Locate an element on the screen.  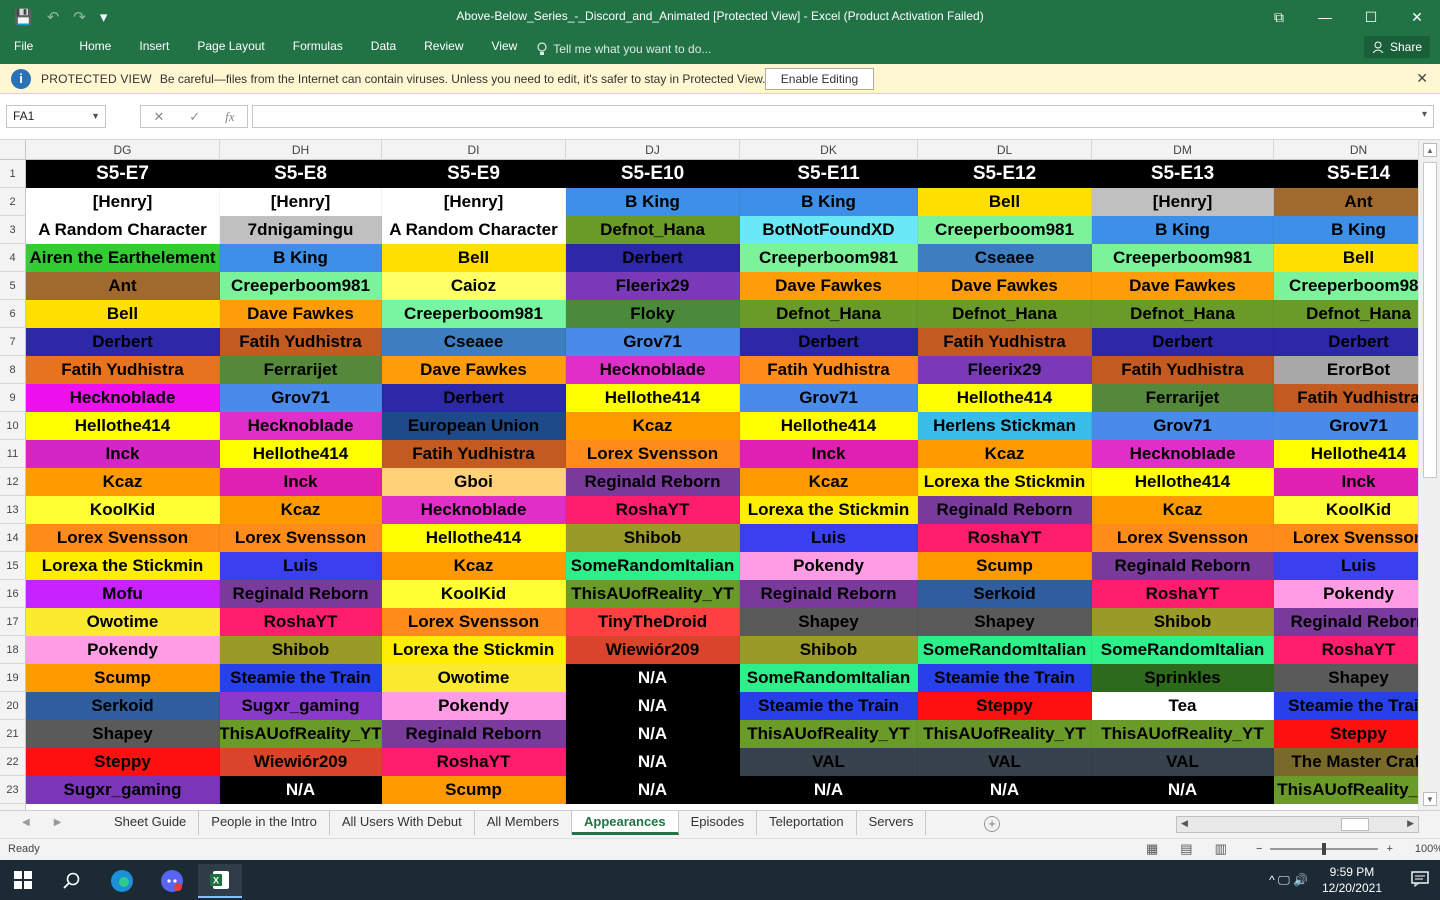
appearance-cell: Gboi is located at coordinates (474, 482).